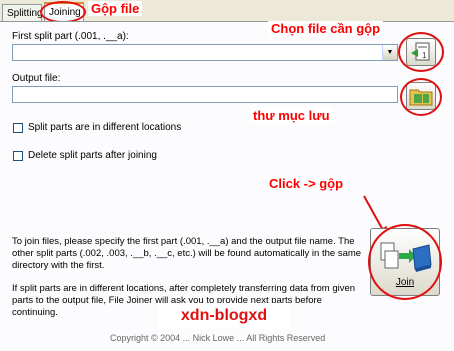  Describe the element at coordinates (18, 128) in the screenshot. I see `different-locations-checkbox` at that location.